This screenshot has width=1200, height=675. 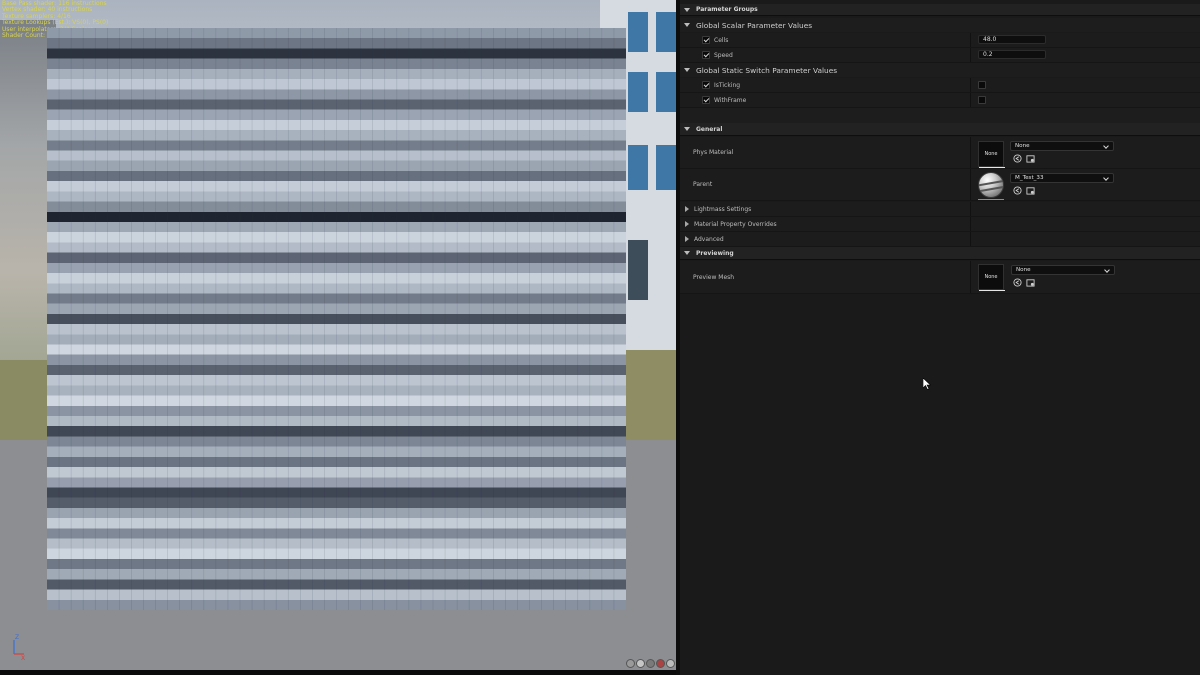 I want to click on axis-z-label: Z, so click(x=17, y=637).